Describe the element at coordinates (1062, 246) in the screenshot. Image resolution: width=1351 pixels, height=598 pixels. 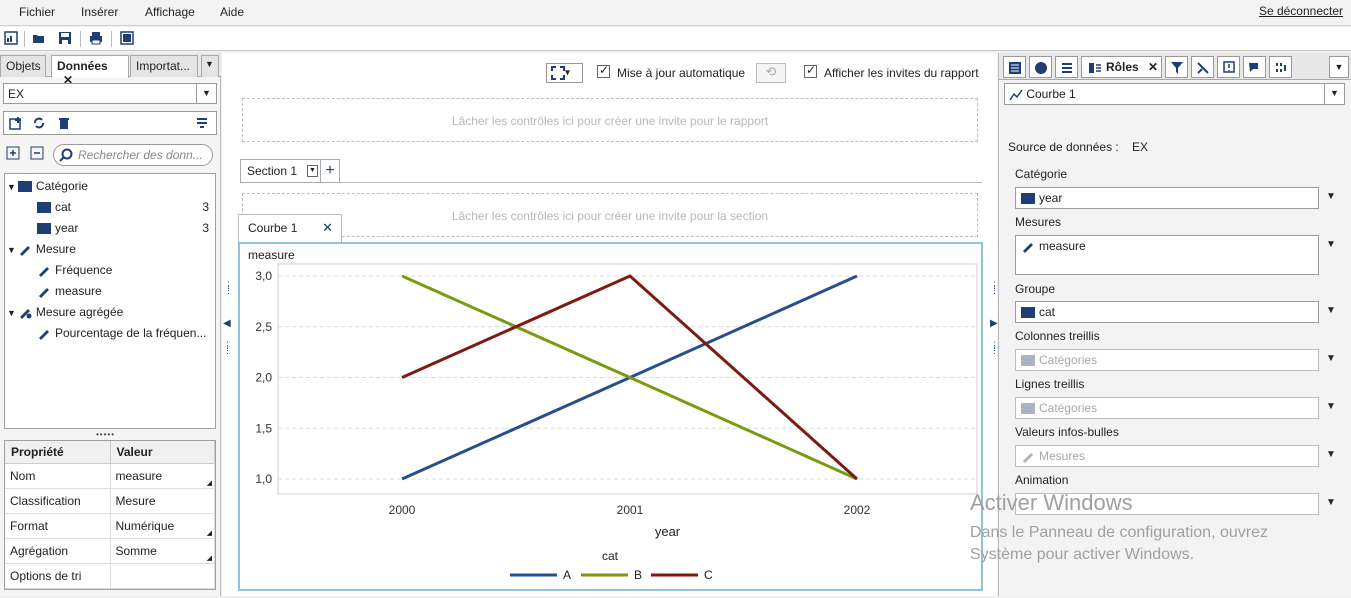
I see `role-value: measure` at that location.